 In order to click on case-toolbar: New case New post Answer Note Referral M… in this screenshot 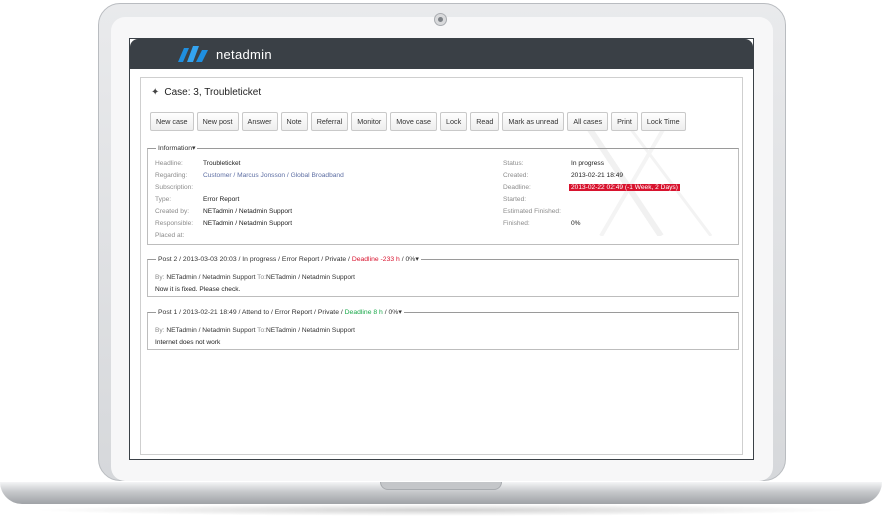, I will do `click(418, 121)`.